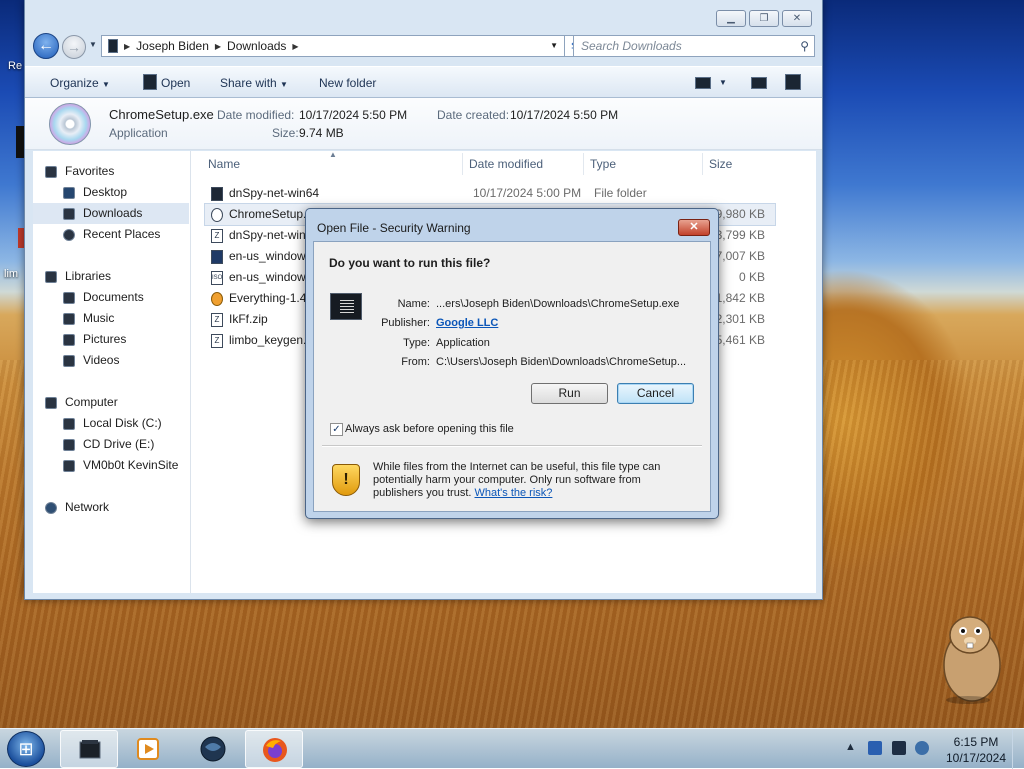 This screenshot has width=1024, height=769. I want to click on nav-libraries: Libraries, so click(111, 276).